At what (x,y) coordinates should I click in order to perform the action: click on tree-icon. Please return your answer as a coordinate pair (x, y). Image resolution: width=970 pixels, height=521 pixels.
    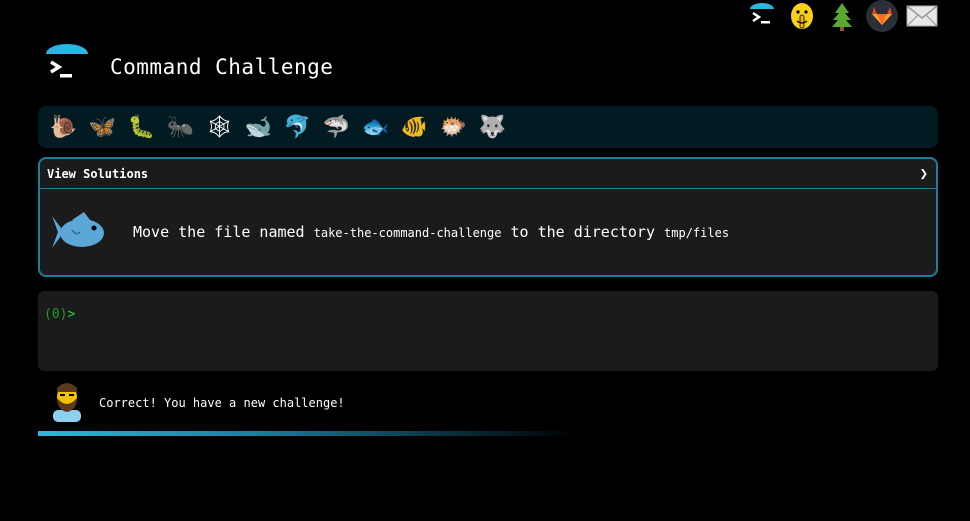
    Looking at the image, I should click on (842, 16).